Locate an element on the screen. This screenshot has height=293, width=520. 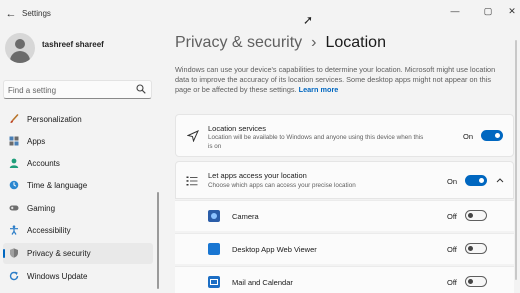
sidebar-item-label: Apps is located at coordinates (36, 141).